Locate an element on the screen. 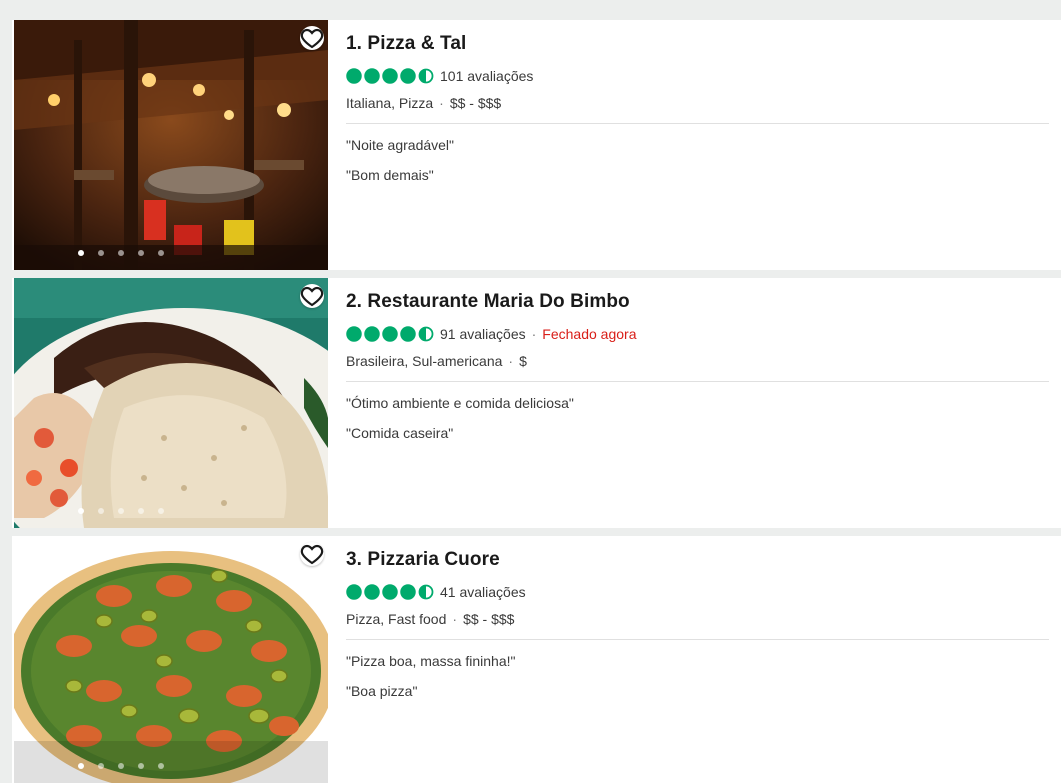  cuisine-text: Brasileira, Sul-americana is located at coordinates (424, 361).